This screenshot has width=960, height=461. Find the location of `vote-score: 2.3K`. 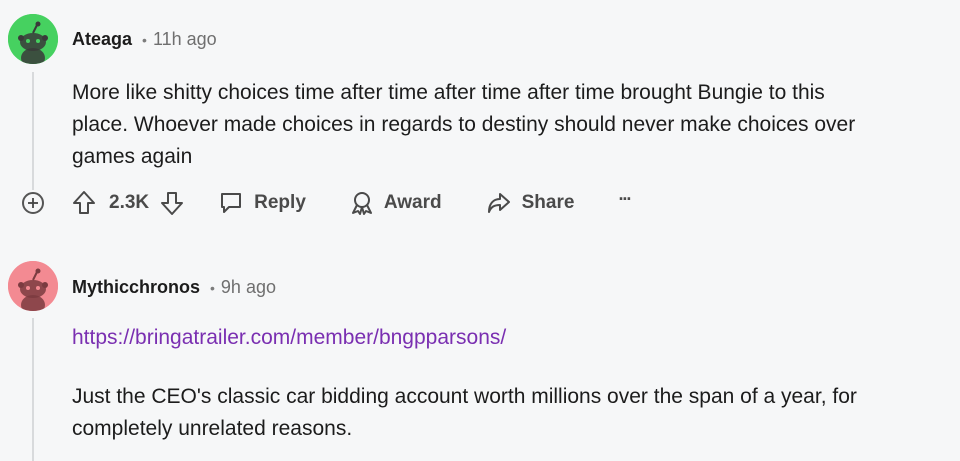

vote-score: 2.3K is located at coordinates (129, 202).